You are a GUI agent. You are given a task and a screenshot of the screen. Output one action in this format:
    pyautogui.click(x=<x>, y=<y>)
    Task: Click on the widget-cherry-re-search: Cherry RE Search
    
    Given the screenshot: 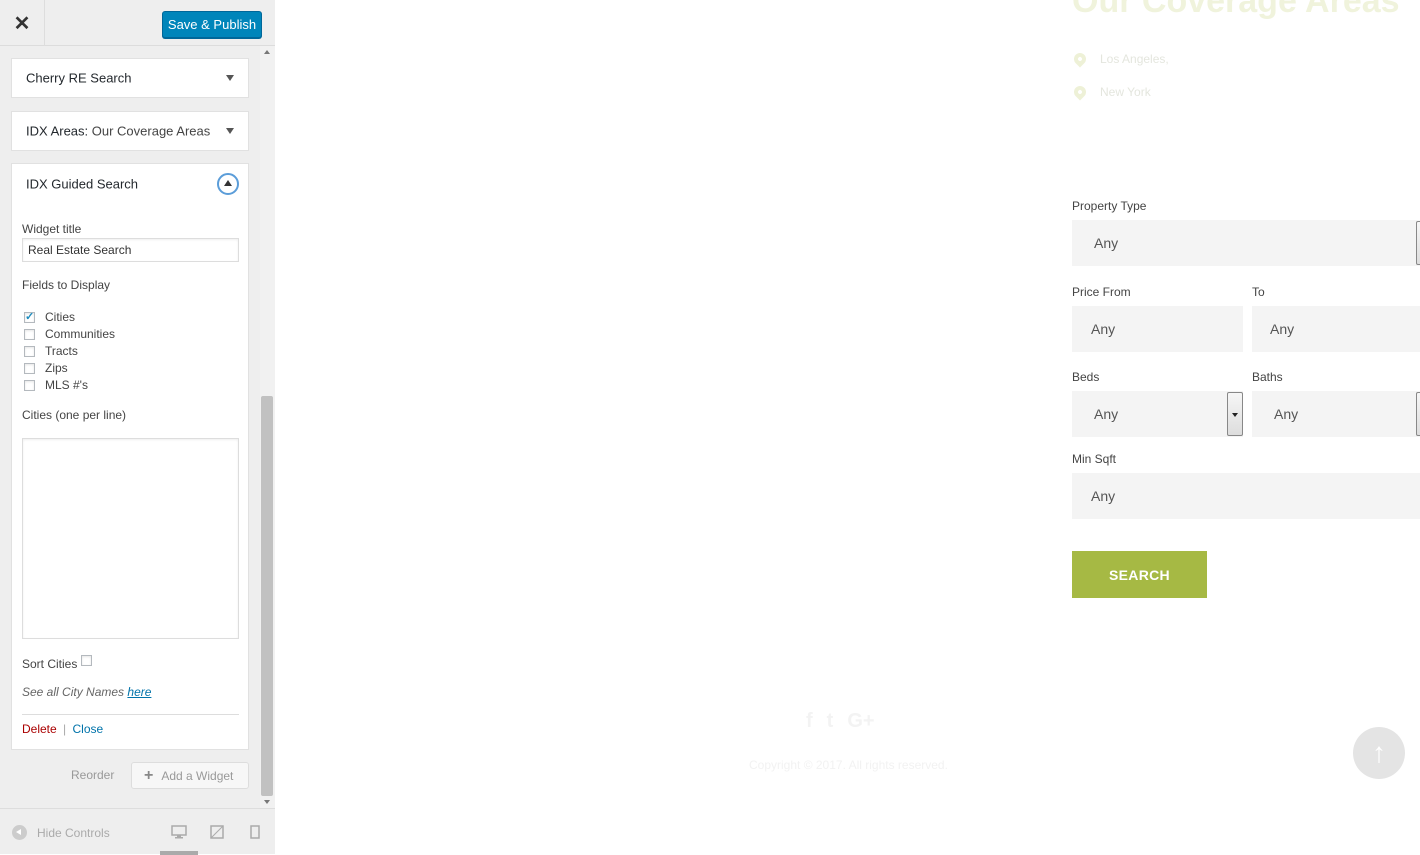 What is the action you would take?
    pyautogui.click(x=130, y=78)
    